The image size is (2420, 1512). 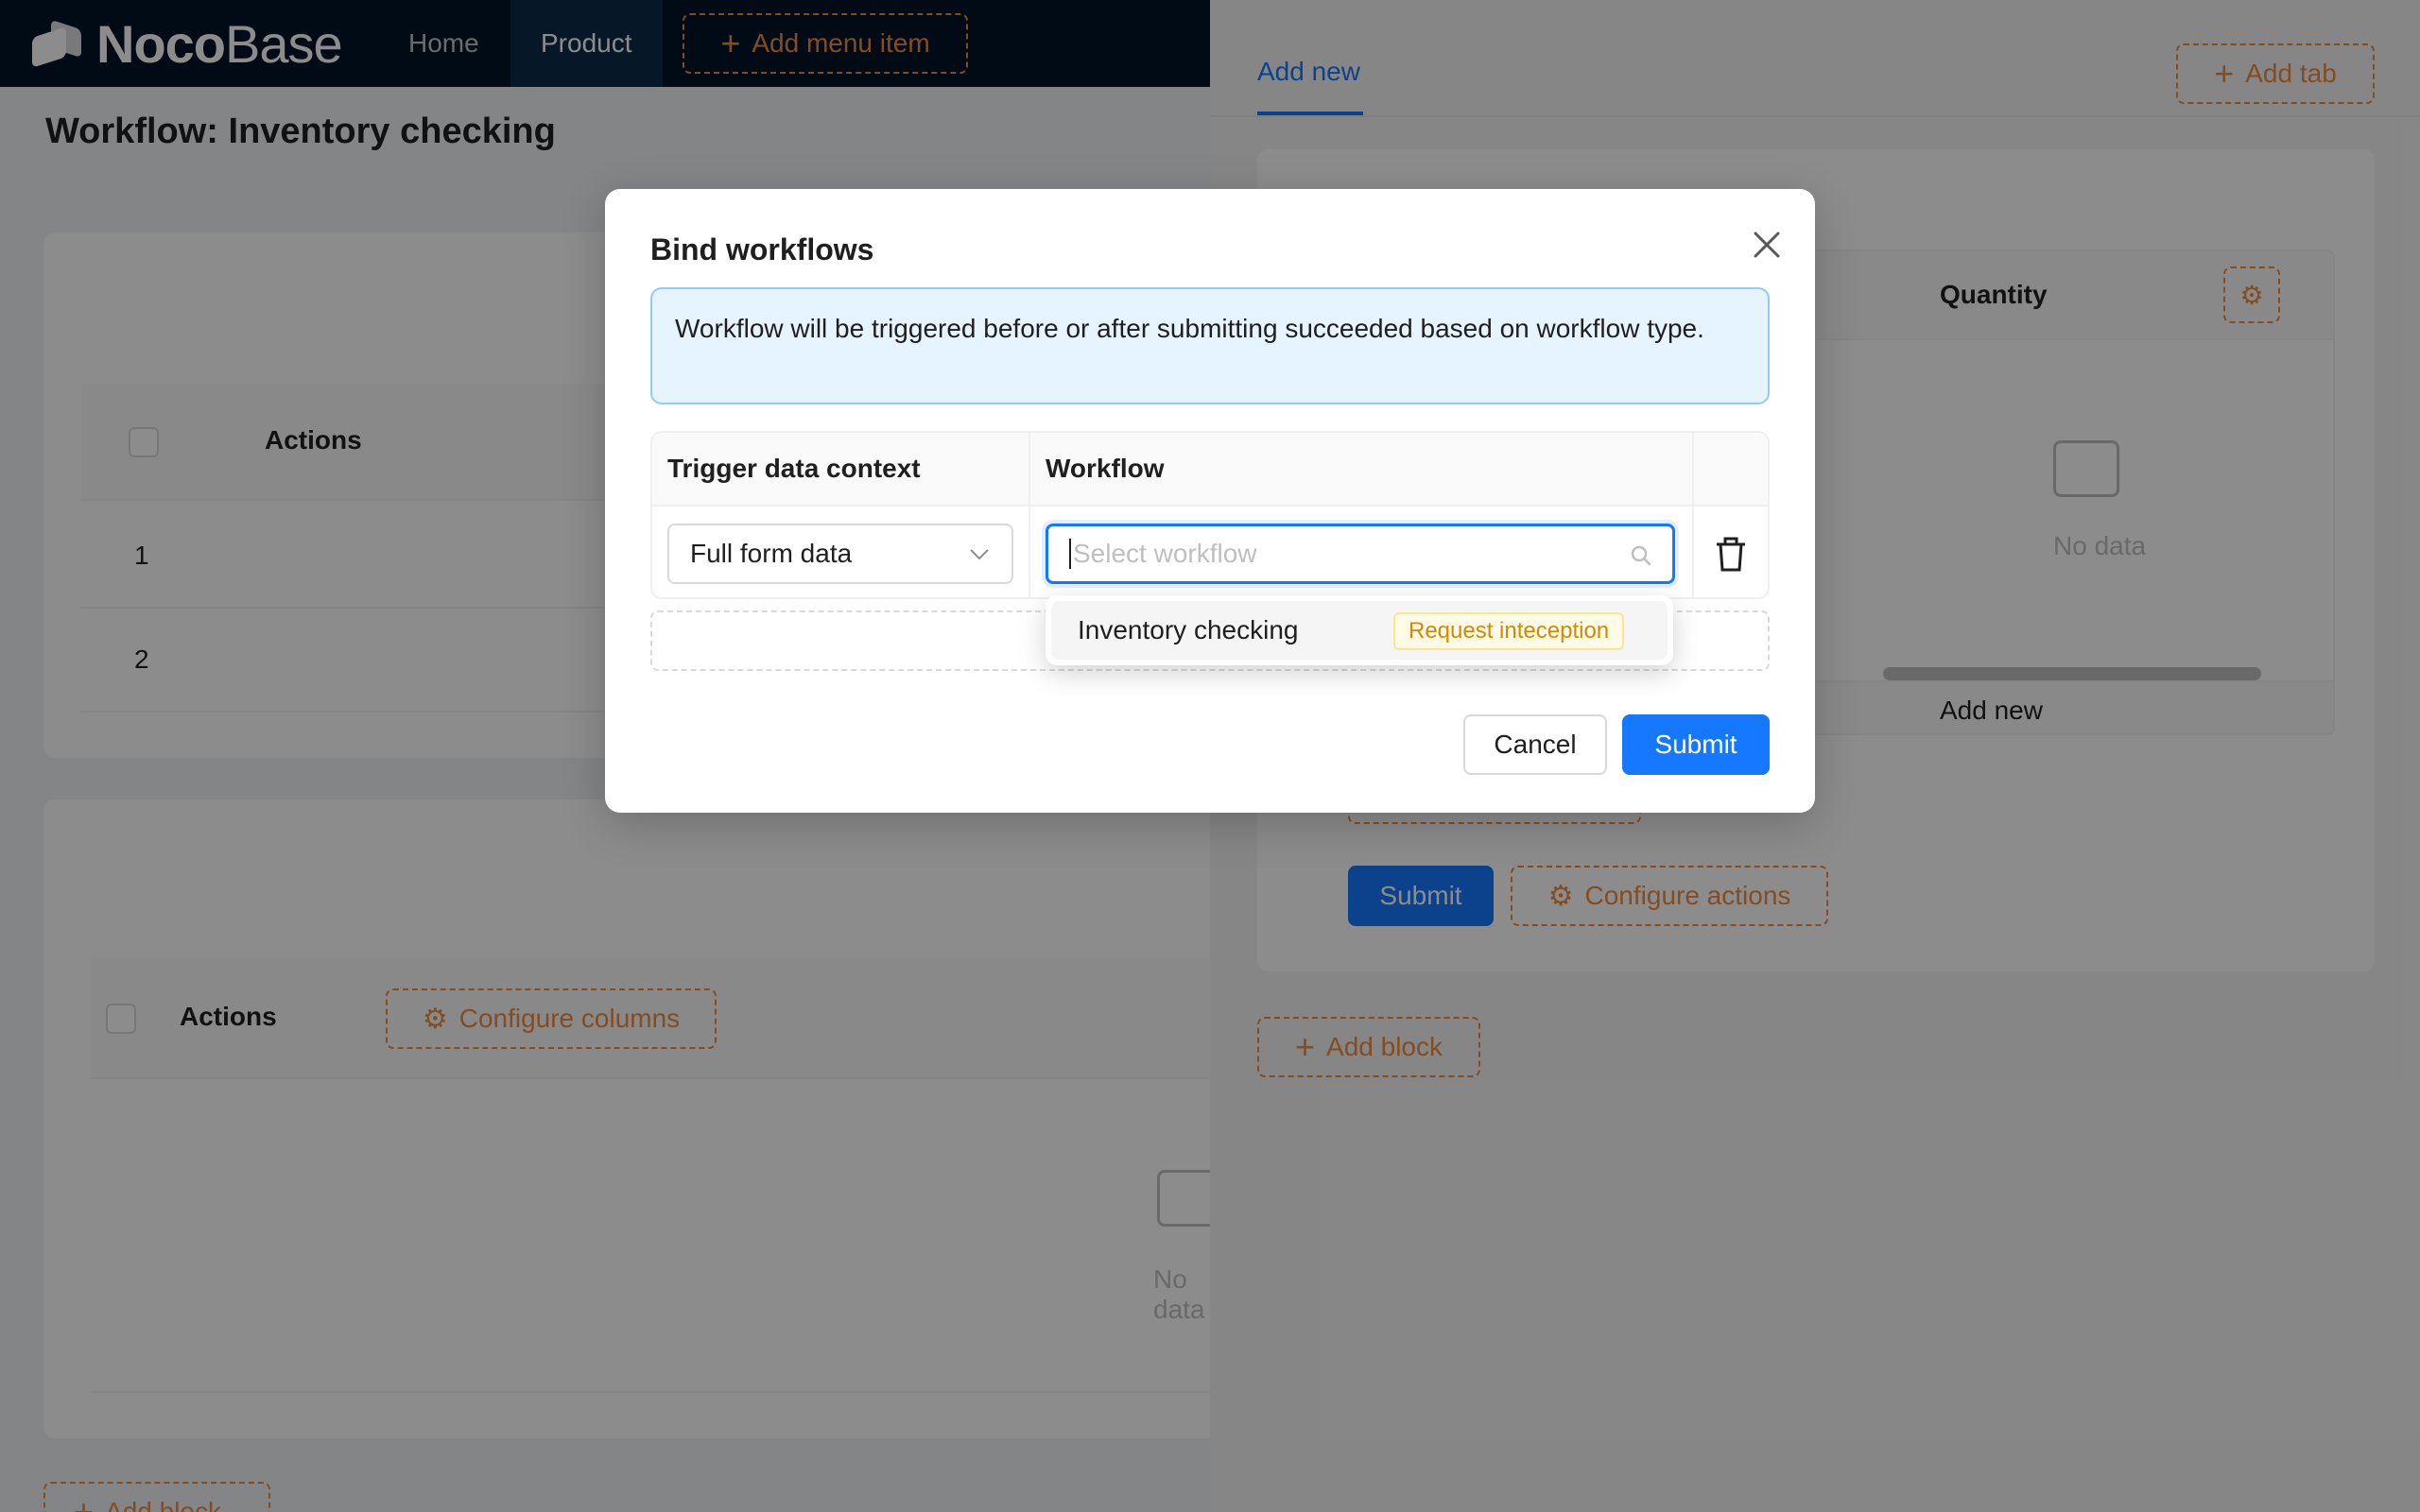 I want to click on workflow-option: Inventory checking Request inteception, so click(x=1359, y=630).